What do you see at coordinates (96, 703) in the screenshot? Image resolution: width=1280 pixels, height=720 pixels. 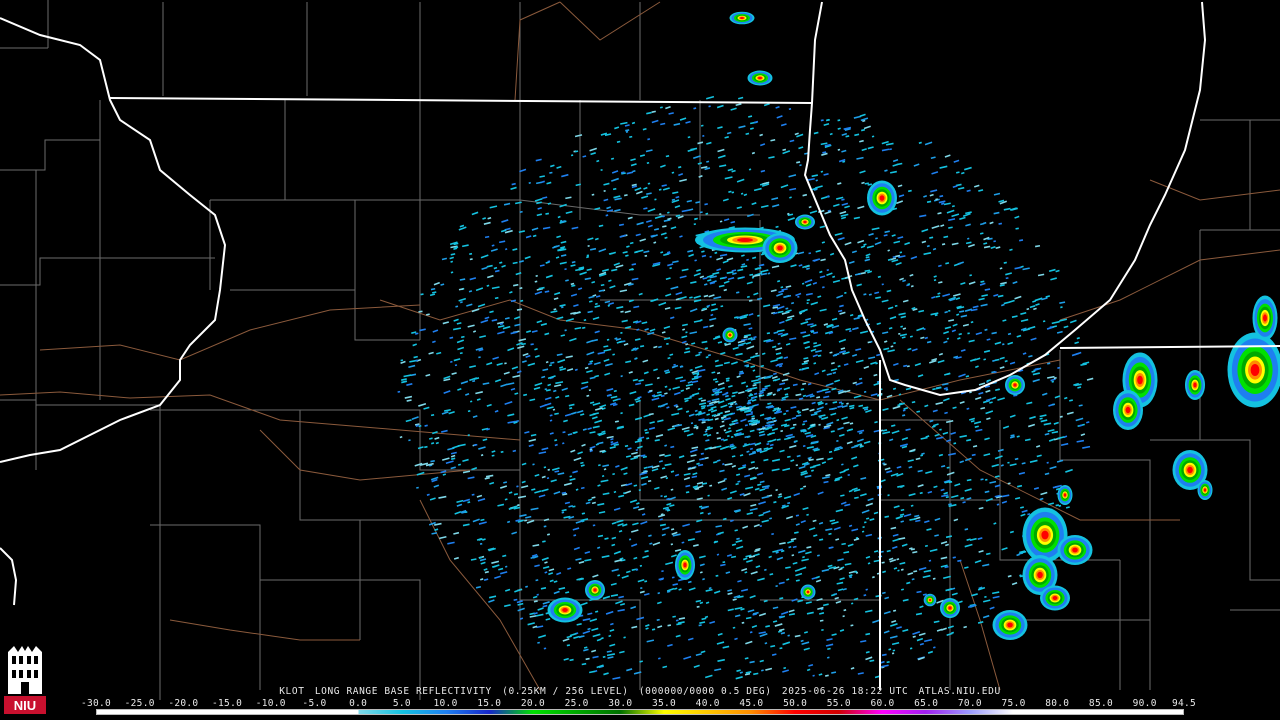 I see `colorbar-tick-label: -30.0` at bounding box center [96, 703].